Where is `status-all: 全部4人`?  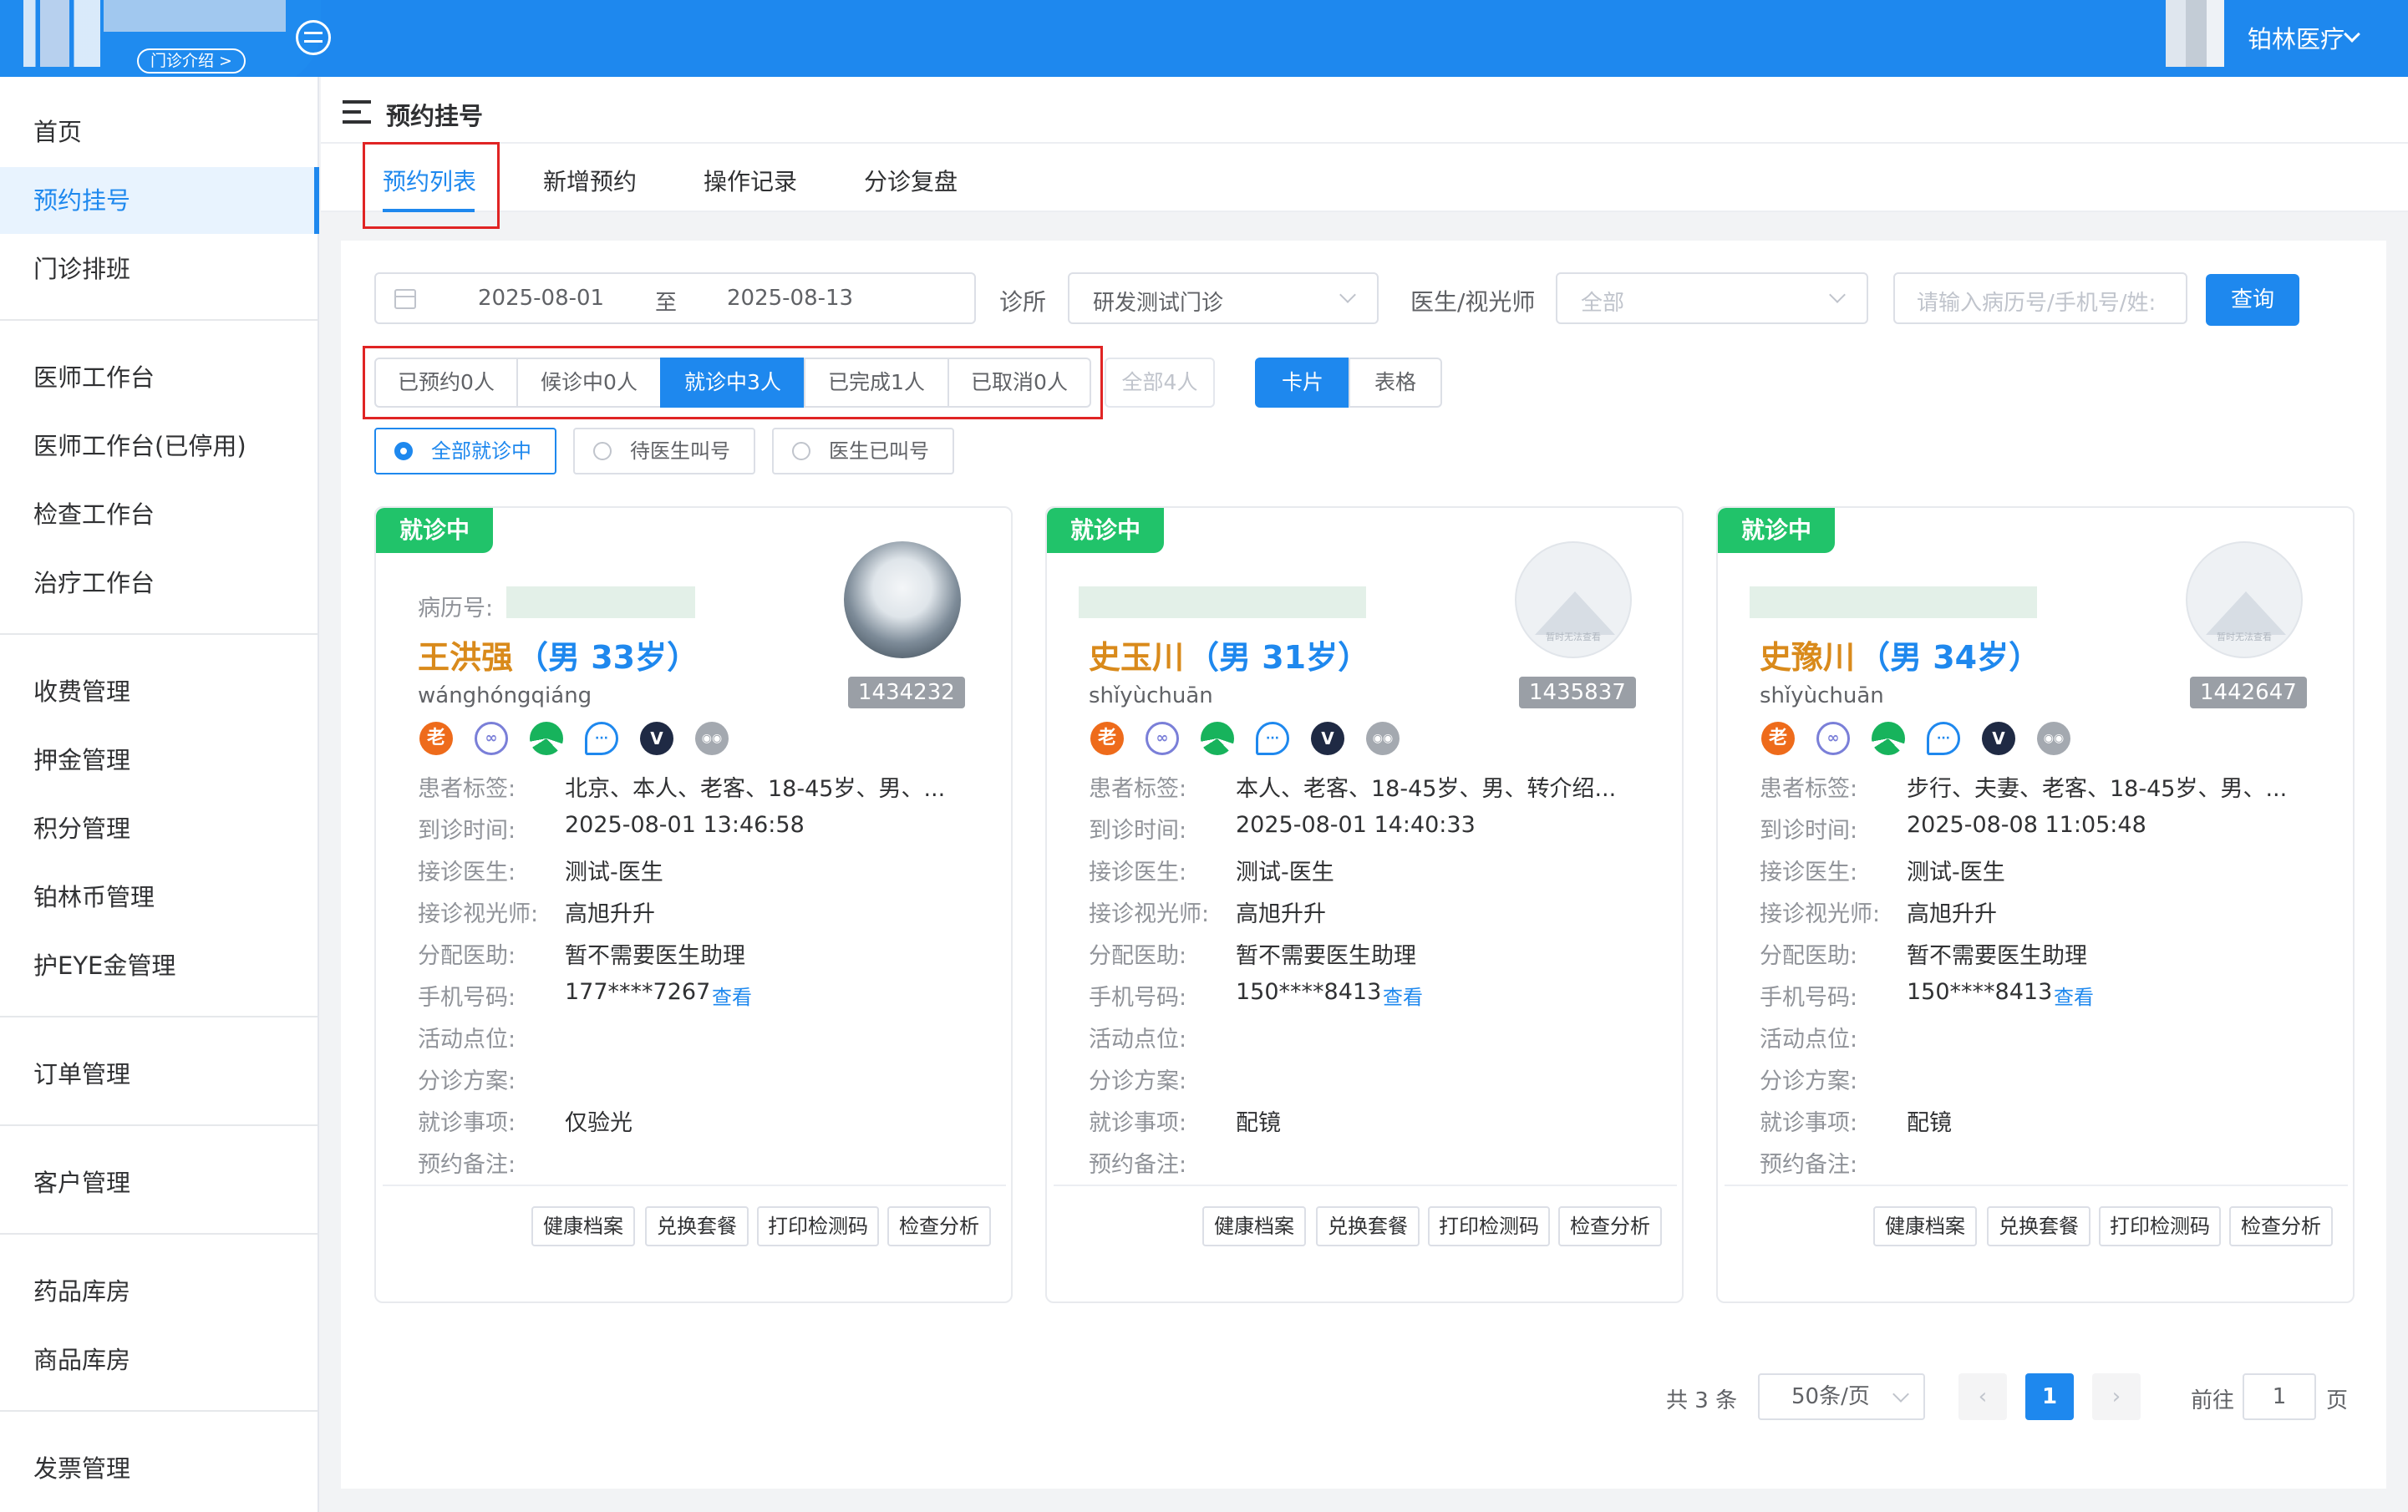 status-all: 全部4人 is located at coordinates (1160, 383).